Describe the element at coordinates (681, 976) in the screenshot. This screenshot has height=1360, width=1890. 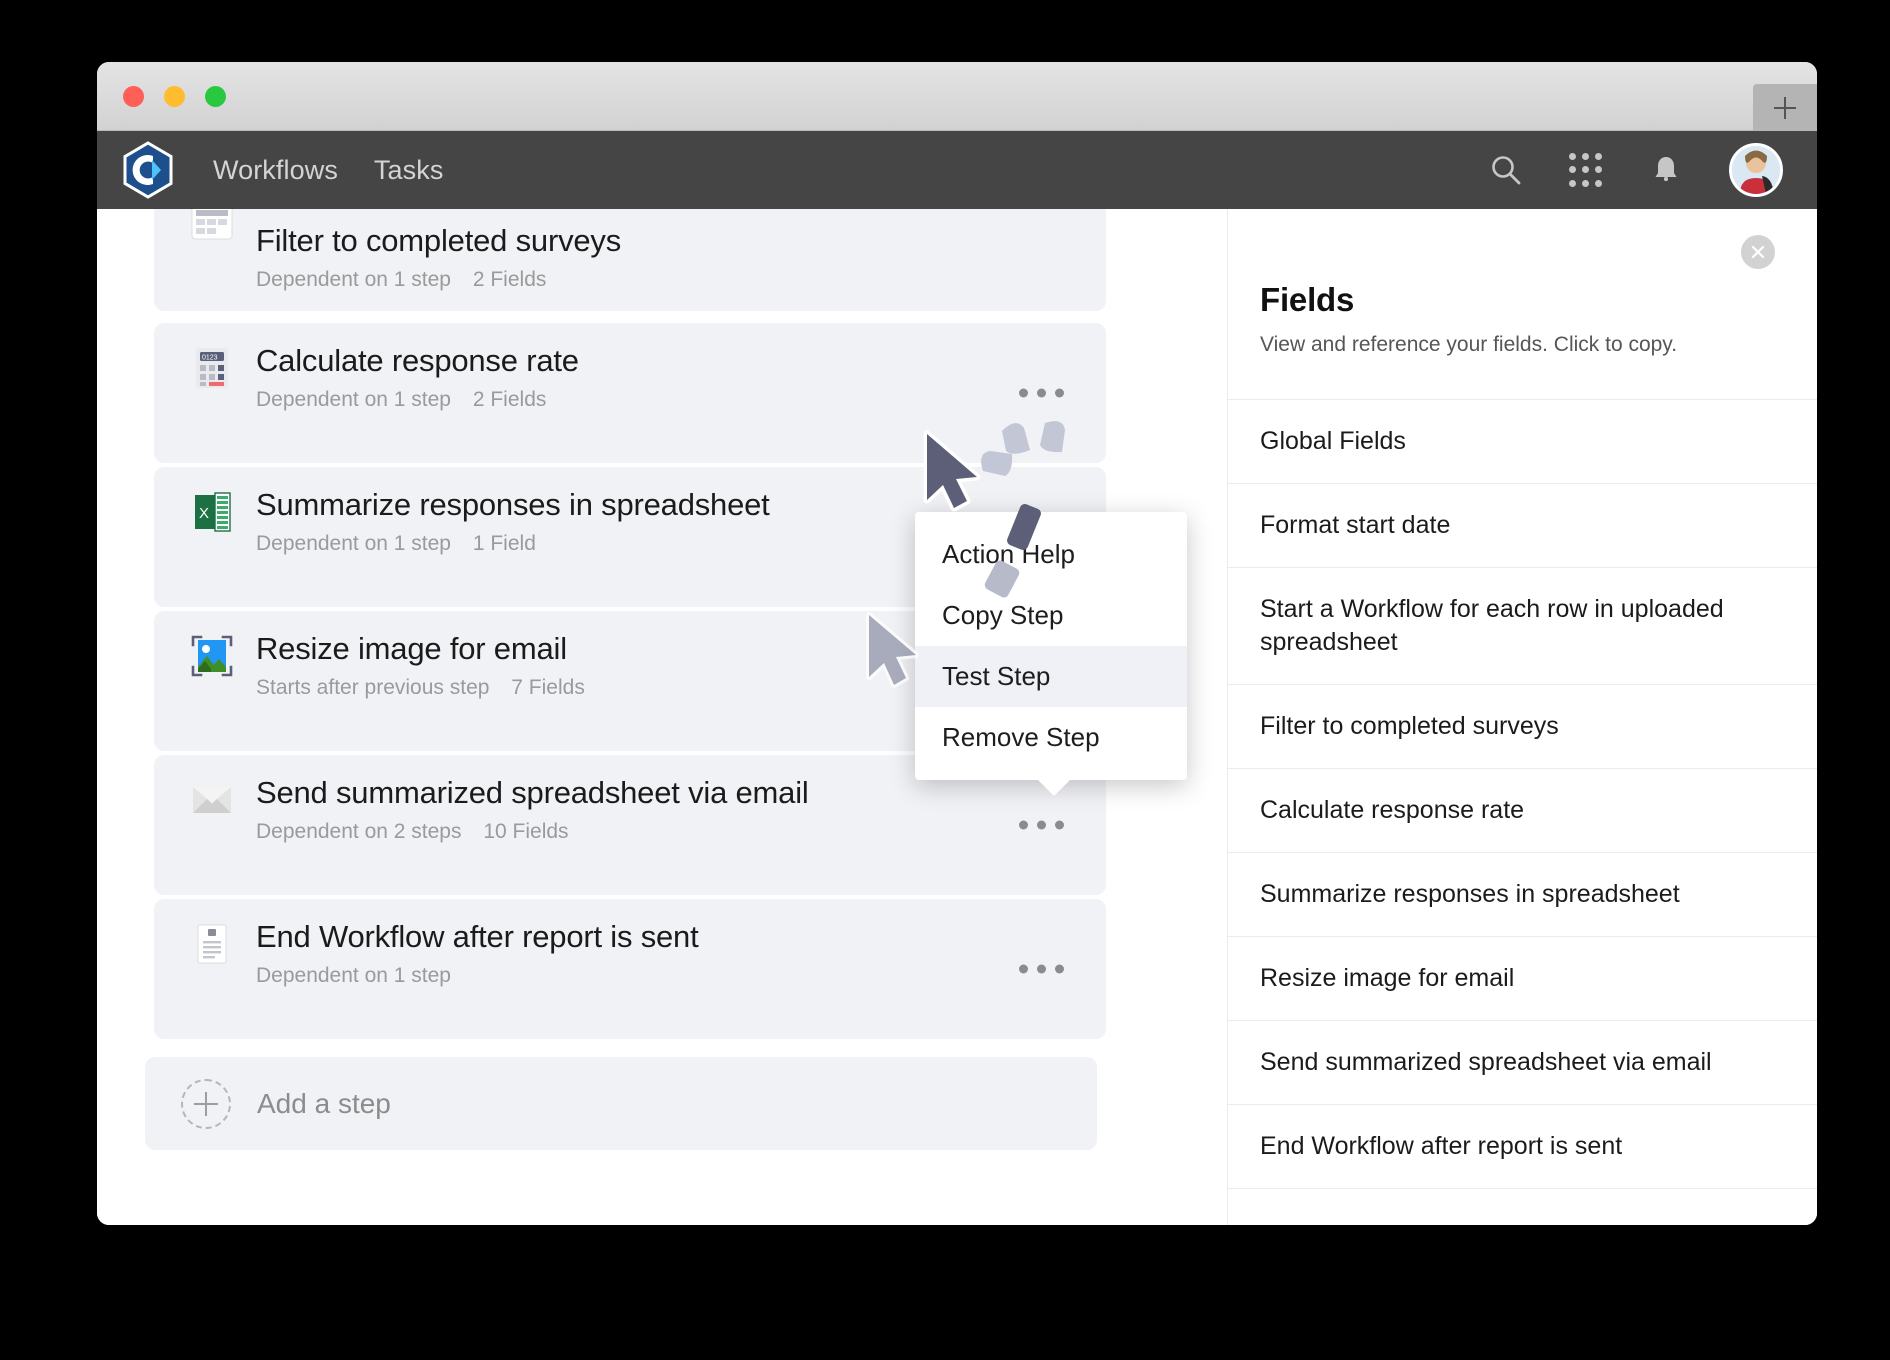
I see `step-meta: Dependent on 1 step` at that location.